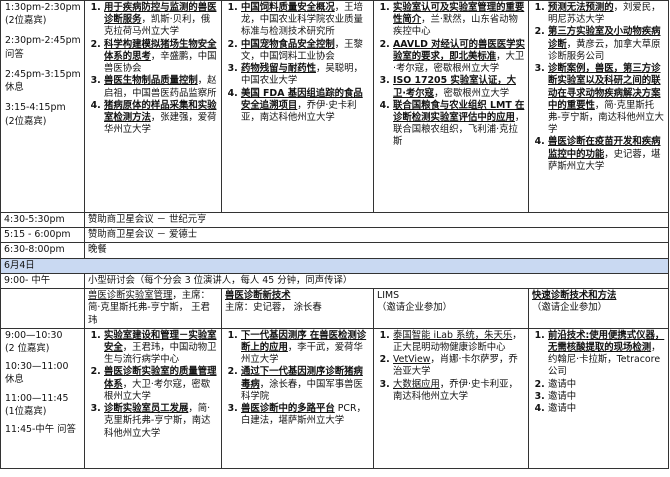 This screenshot has width=670, height=477. I want to click on talk-item: 兽医生物制品质量控制，赵启祖，中国兽医药品监察所, so click(161, 87).